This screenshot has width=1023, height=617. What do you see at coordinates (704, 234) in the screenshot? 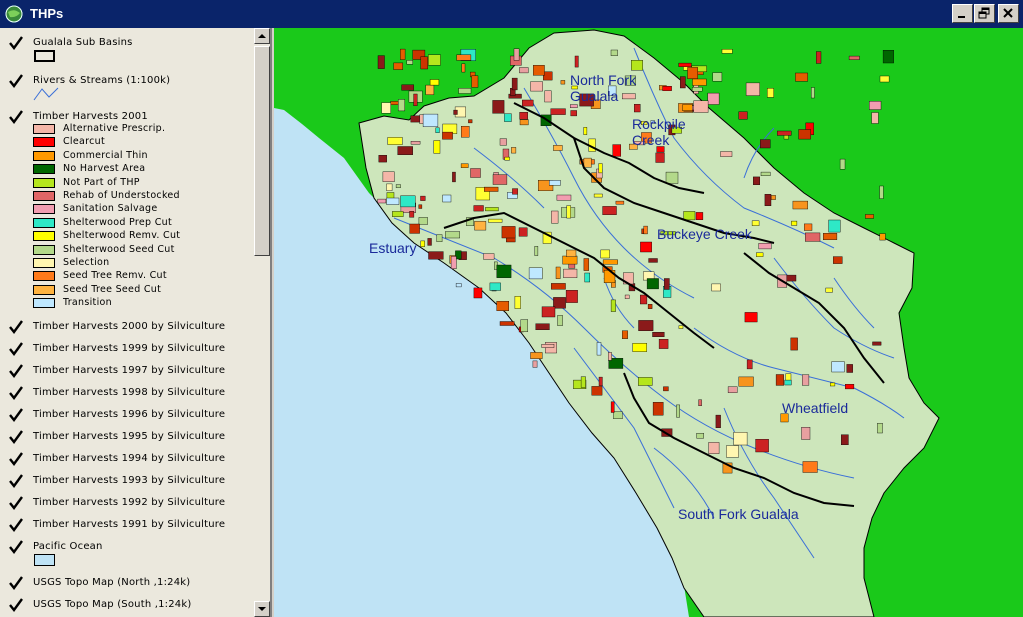
I see `label-buckeye-creek: Buckeye Creek` at bounding box center [704, 234].